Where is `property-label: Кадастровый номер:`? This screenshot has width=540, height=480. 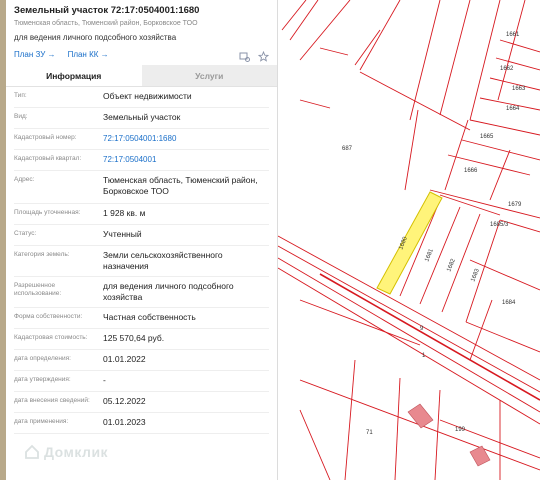
property-label: Кадастровый номер: is located at coordinates (45, 137).